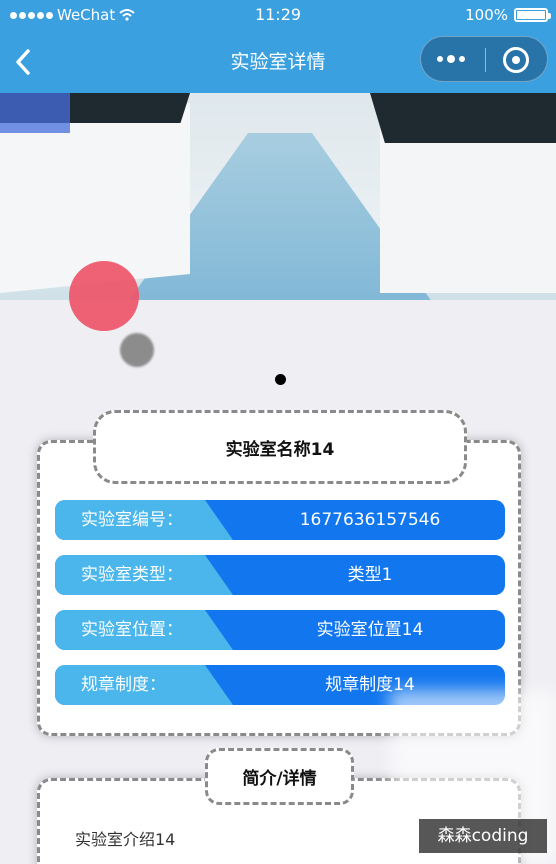  What do you see at coordinates (280, 447) in the screenshot?
I see `lab-name-title: 实验室名称14` at bounding box center [280, 447].